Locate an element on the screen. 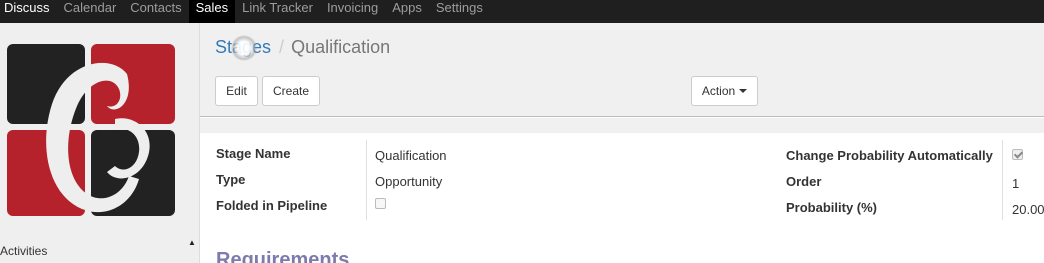  menu-calendar: Calendar is located at coordinates (90, 11).